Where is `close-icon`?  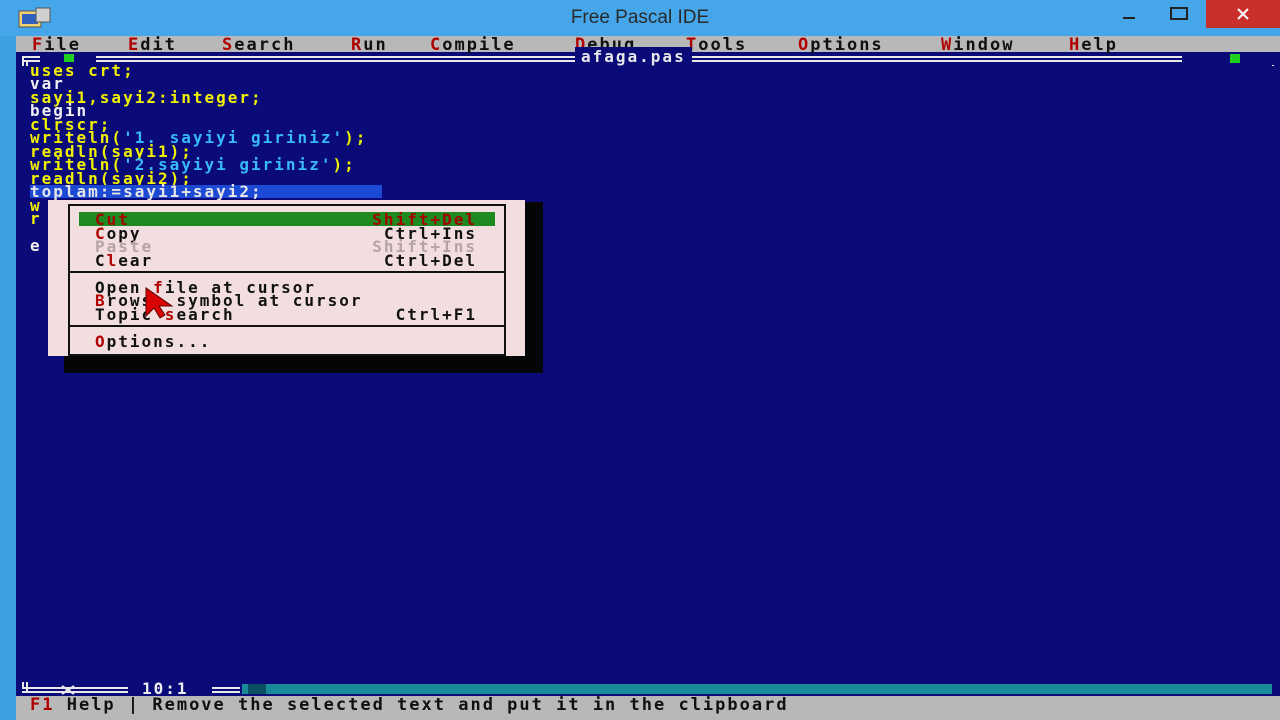
close-icon is located at coordinates (1243, 14).